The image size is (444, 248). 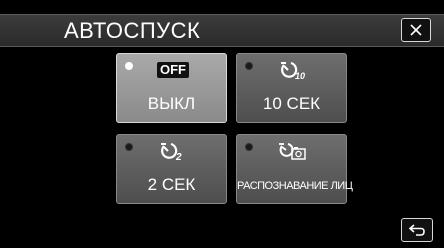 What do you see at coordinates (171, 169) in the screenshot?
I see `option-2-sec-button: 2 2 СЕК` at bounding box center [171, 169].